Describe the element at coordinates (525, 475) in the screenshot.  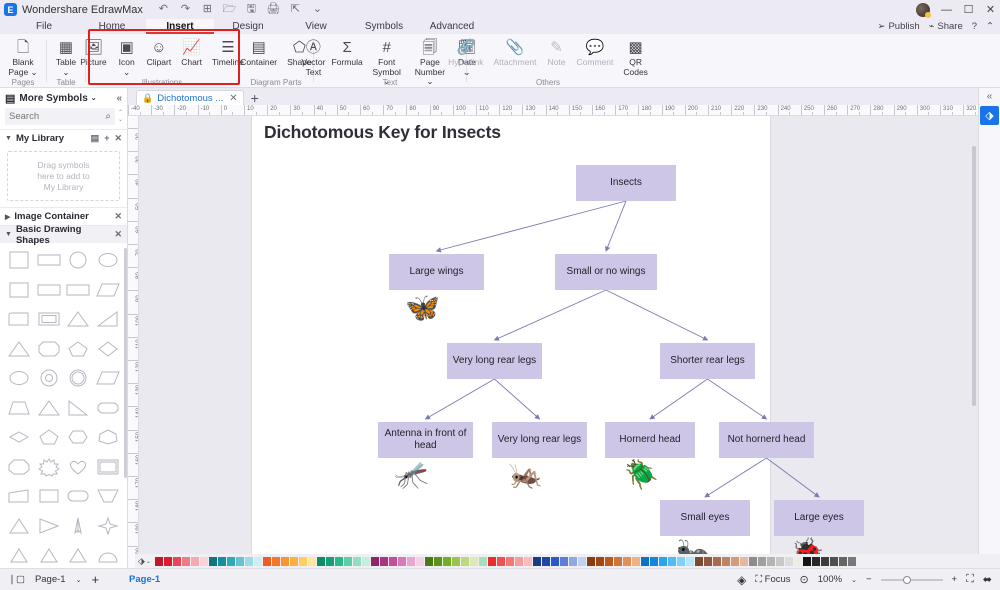
I see `grasshopper-image: 🦗` at that location.